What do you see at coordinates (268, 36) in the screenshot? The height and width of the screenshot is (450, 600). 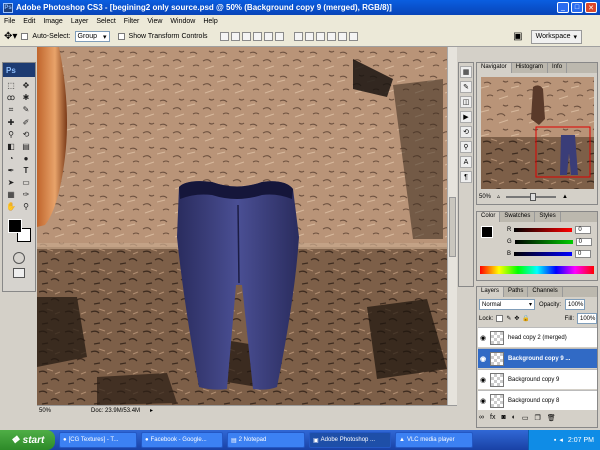 I see `align-hcenter-icon` at bounding box center [268, 36].